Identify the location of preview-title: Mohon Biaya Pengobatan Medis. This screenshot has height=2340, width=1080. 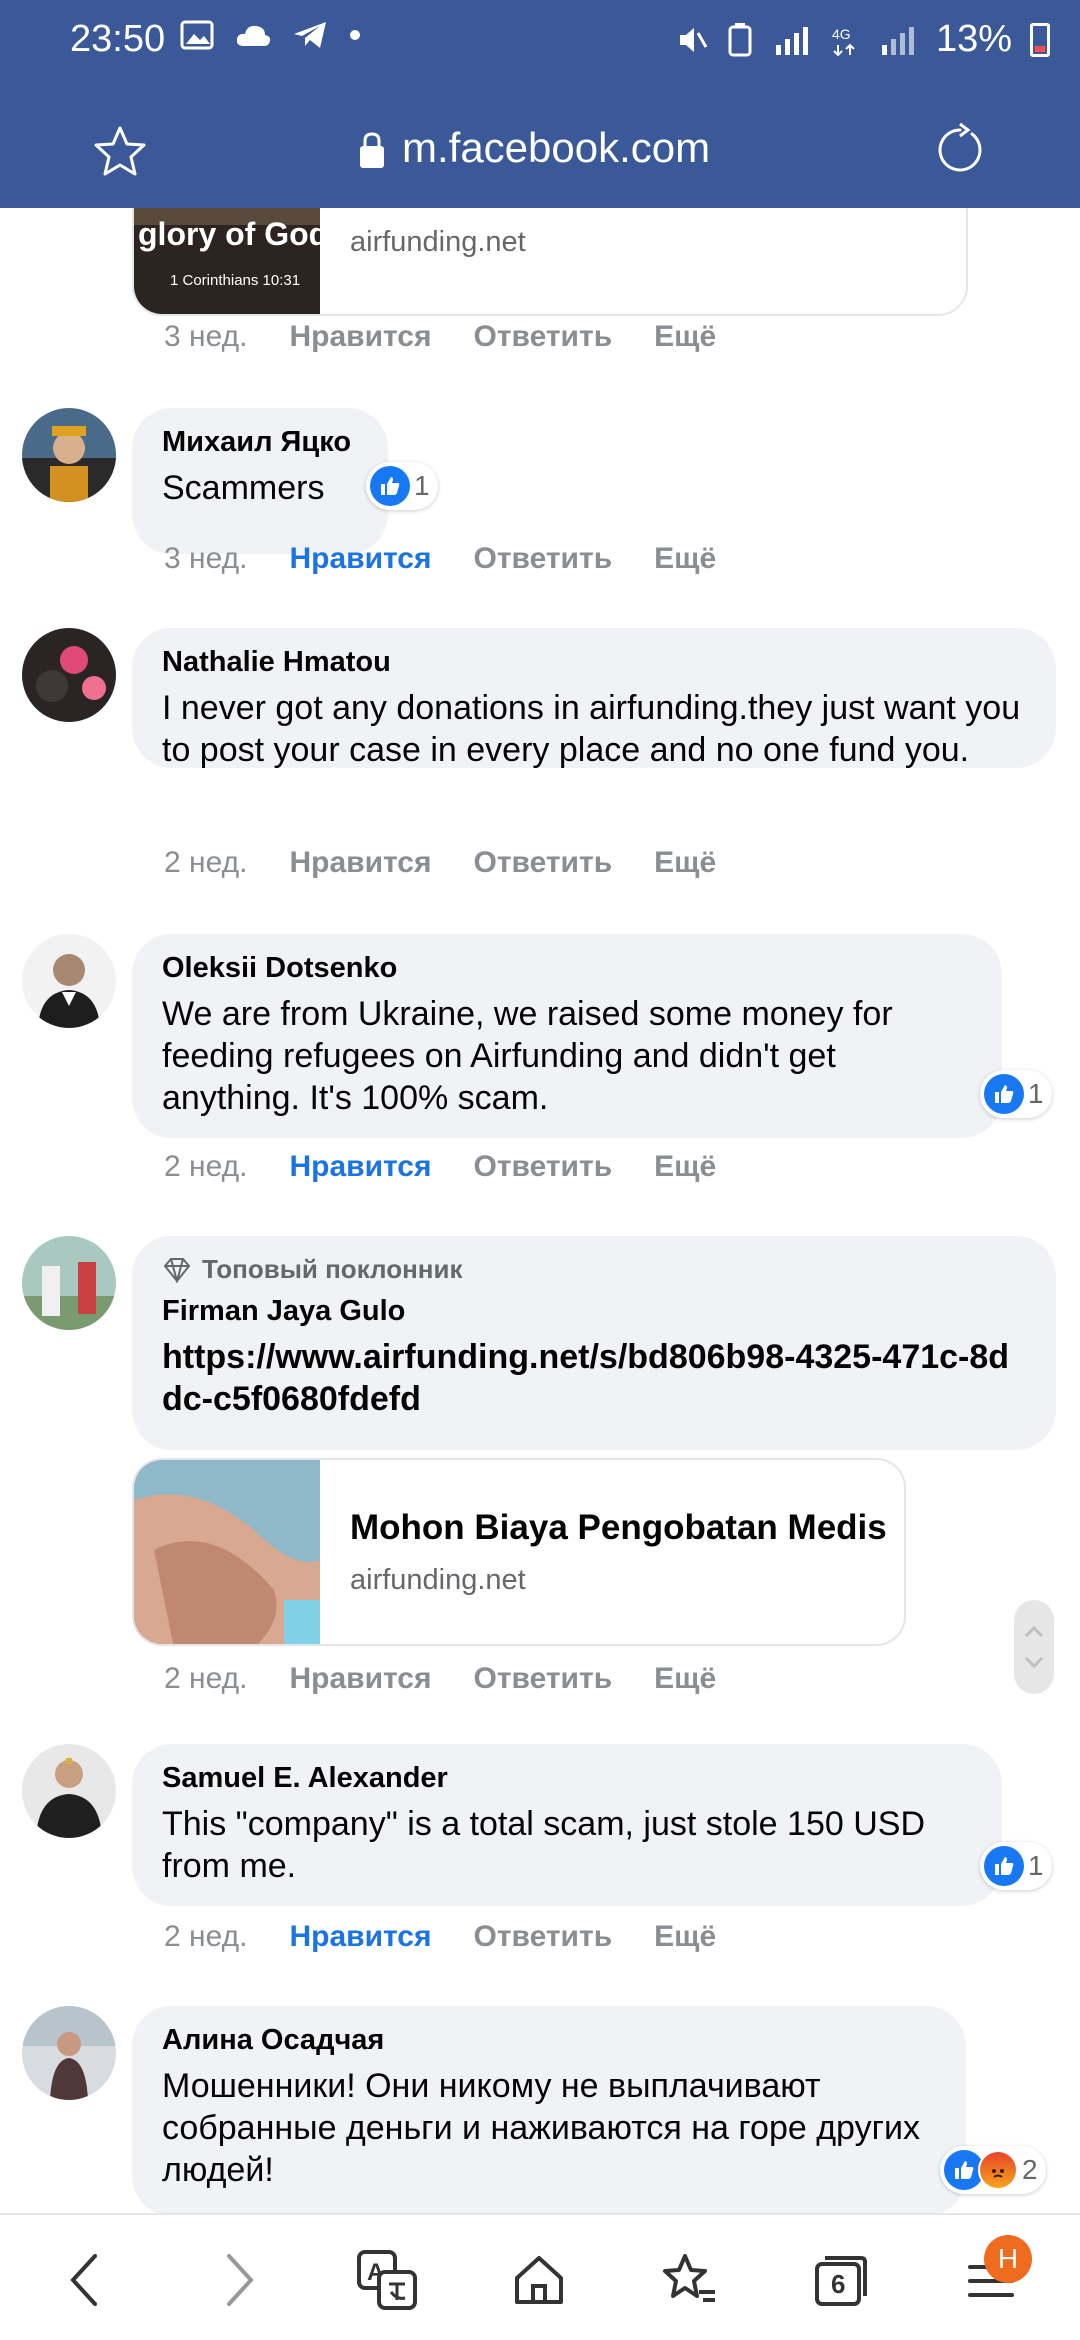
(618, 1527).